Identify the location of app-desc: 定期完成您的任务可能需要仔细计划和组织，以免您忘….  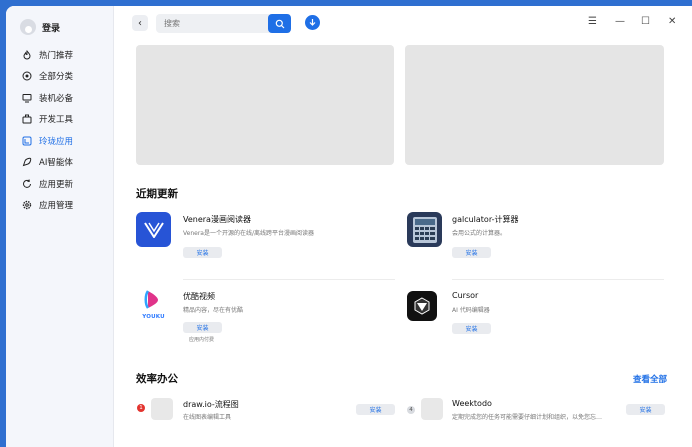
(527, 417).